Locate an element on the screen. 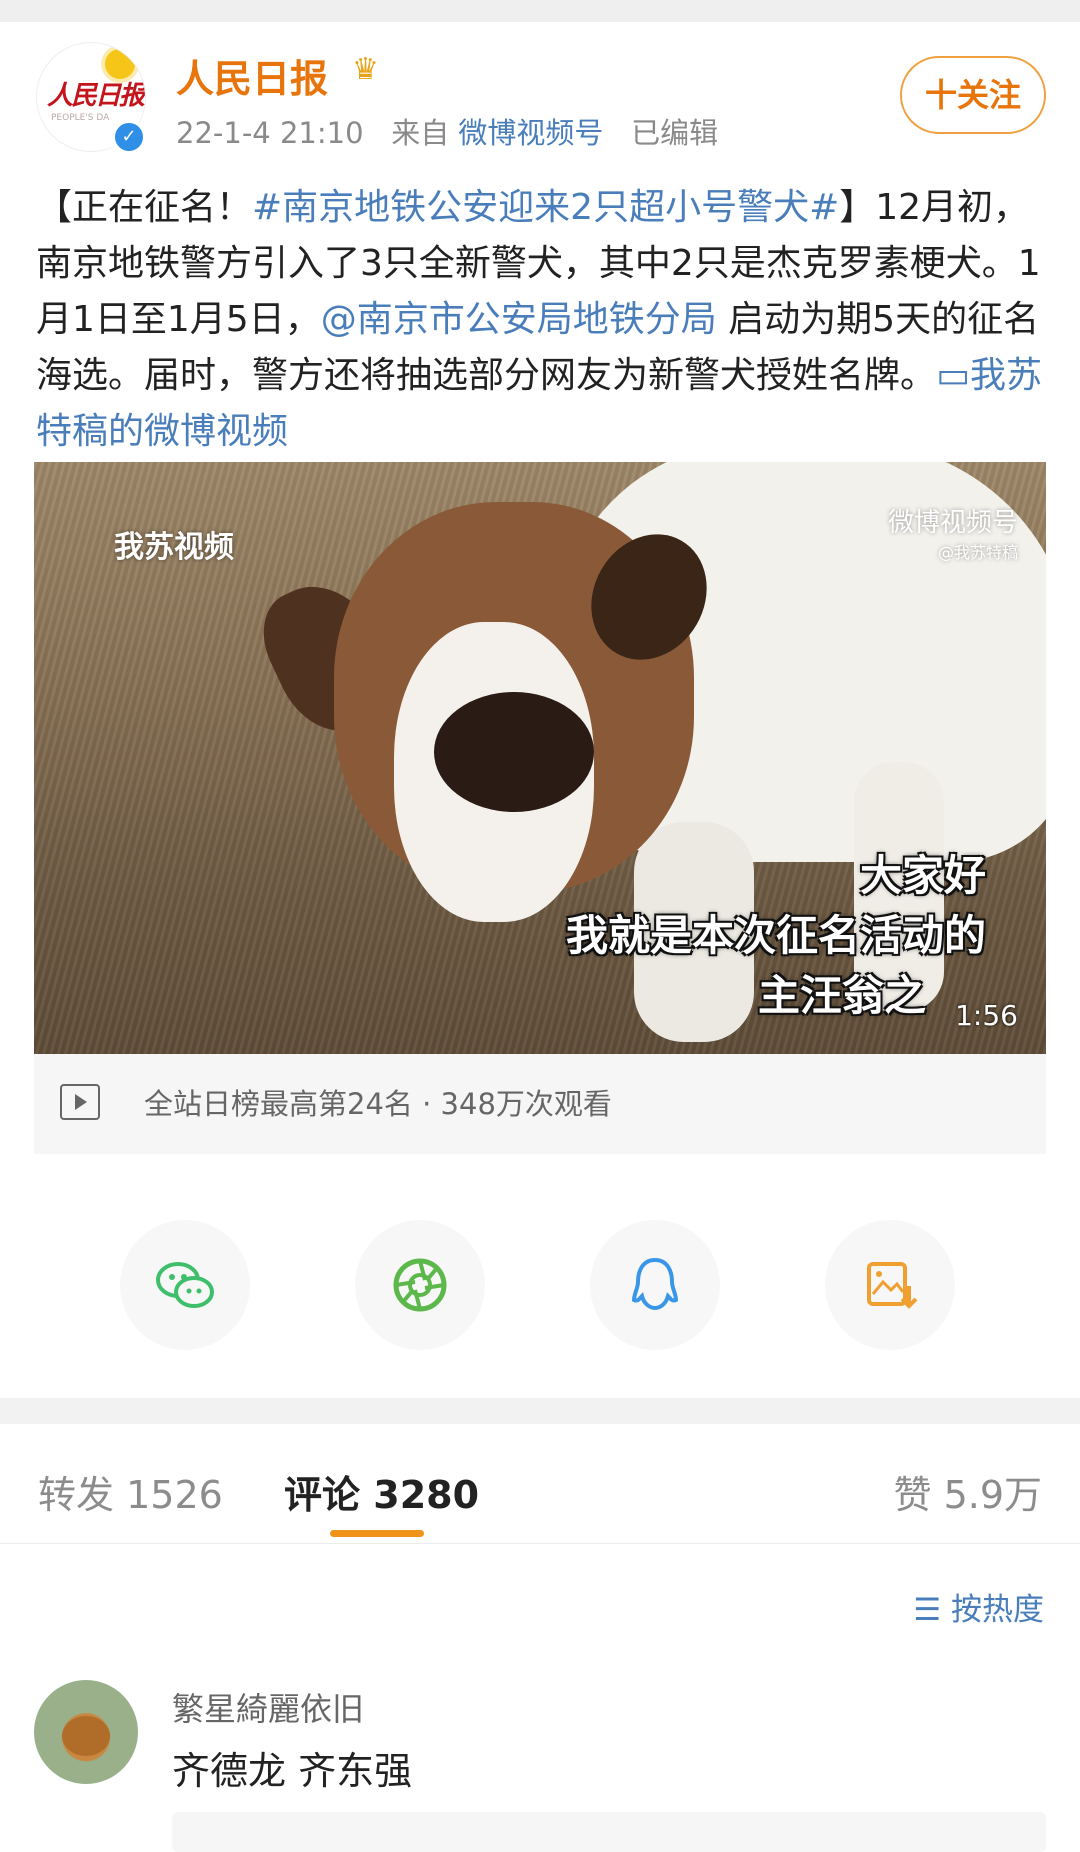 The width and height of the screenshot is (1080, 1852). video-subtitle: 我就是本次征名活动的 is located at coordinates (775, 935).